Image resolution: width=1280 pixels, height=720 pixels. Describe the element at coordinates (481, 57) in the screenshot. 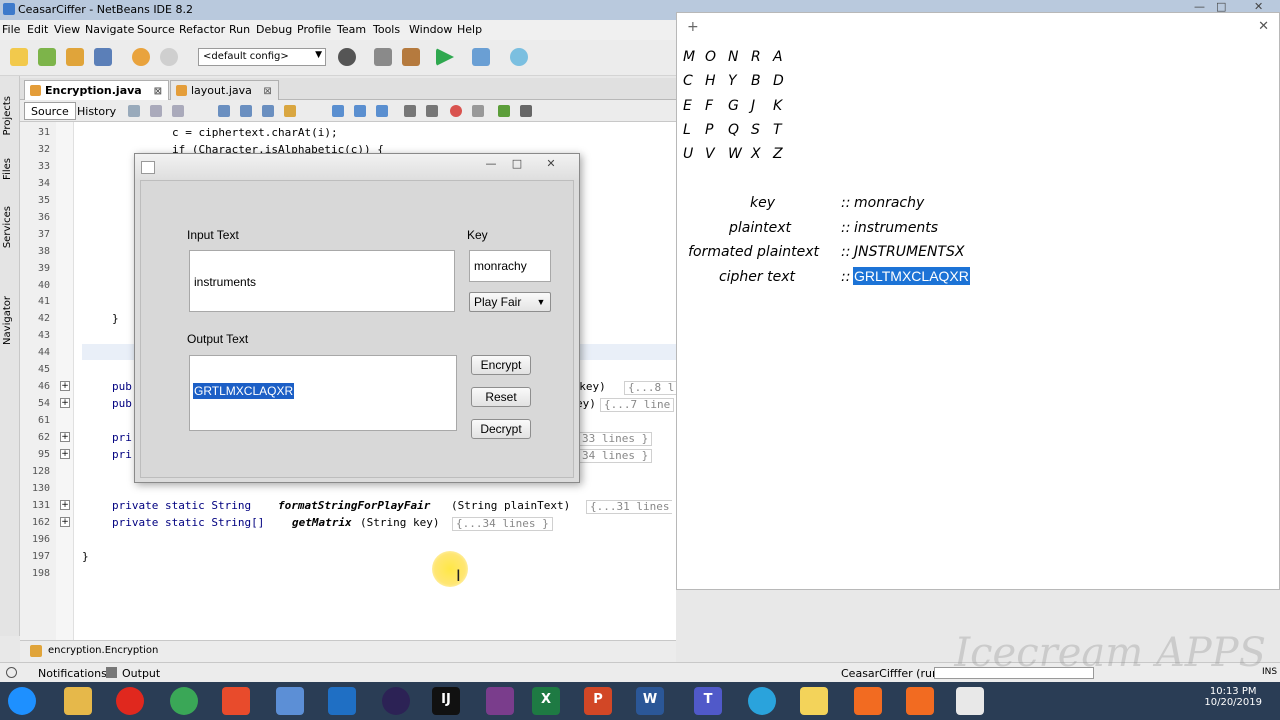

I see `debug-icon` at that location.